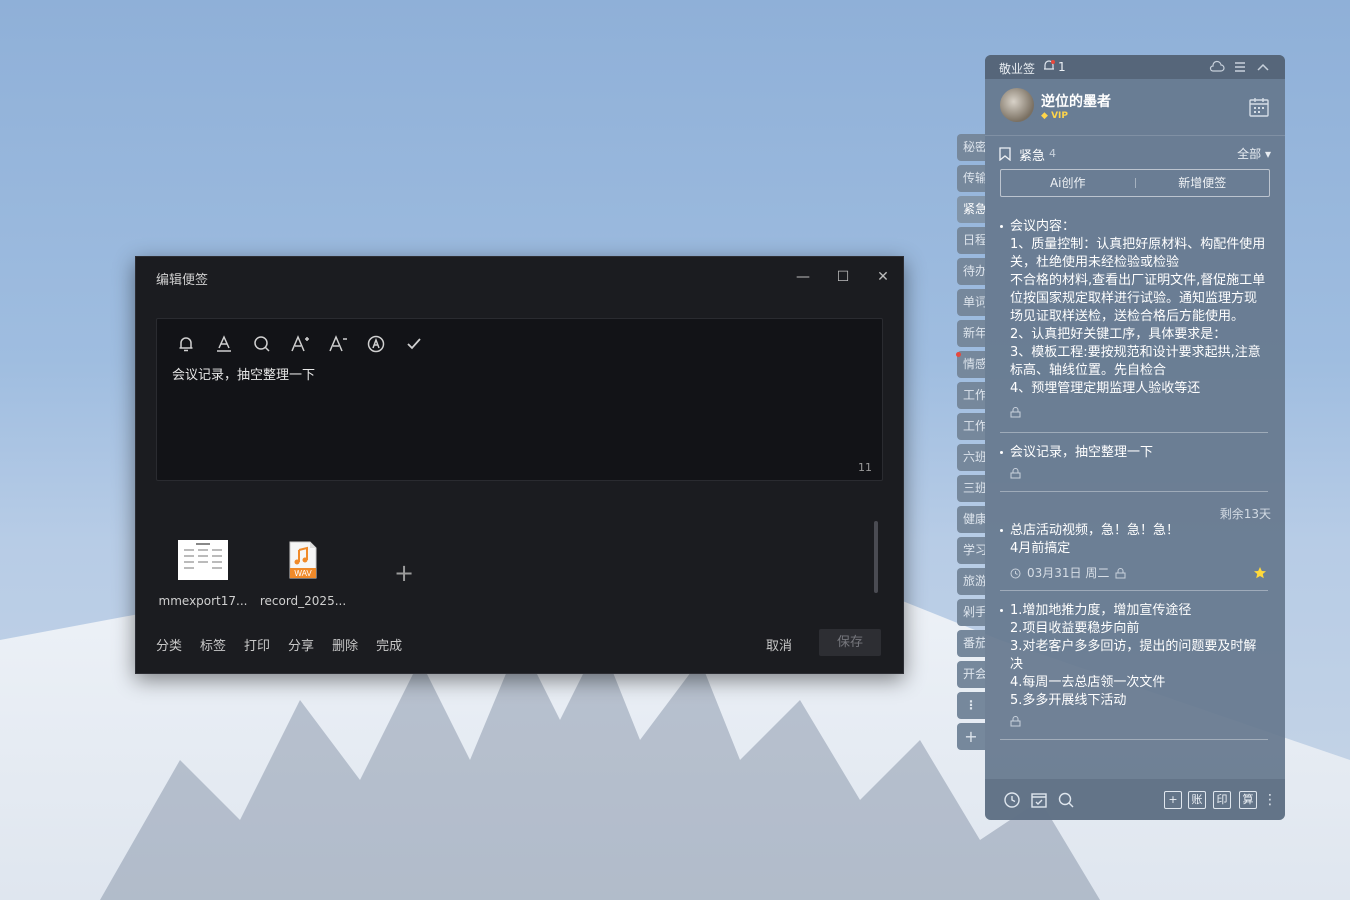 This screenshot has height=900, width=1350. What do you see at coordinates (1001, 530) in the screenshot?
I see `note-bullet` at bounding box center [1001, 530].